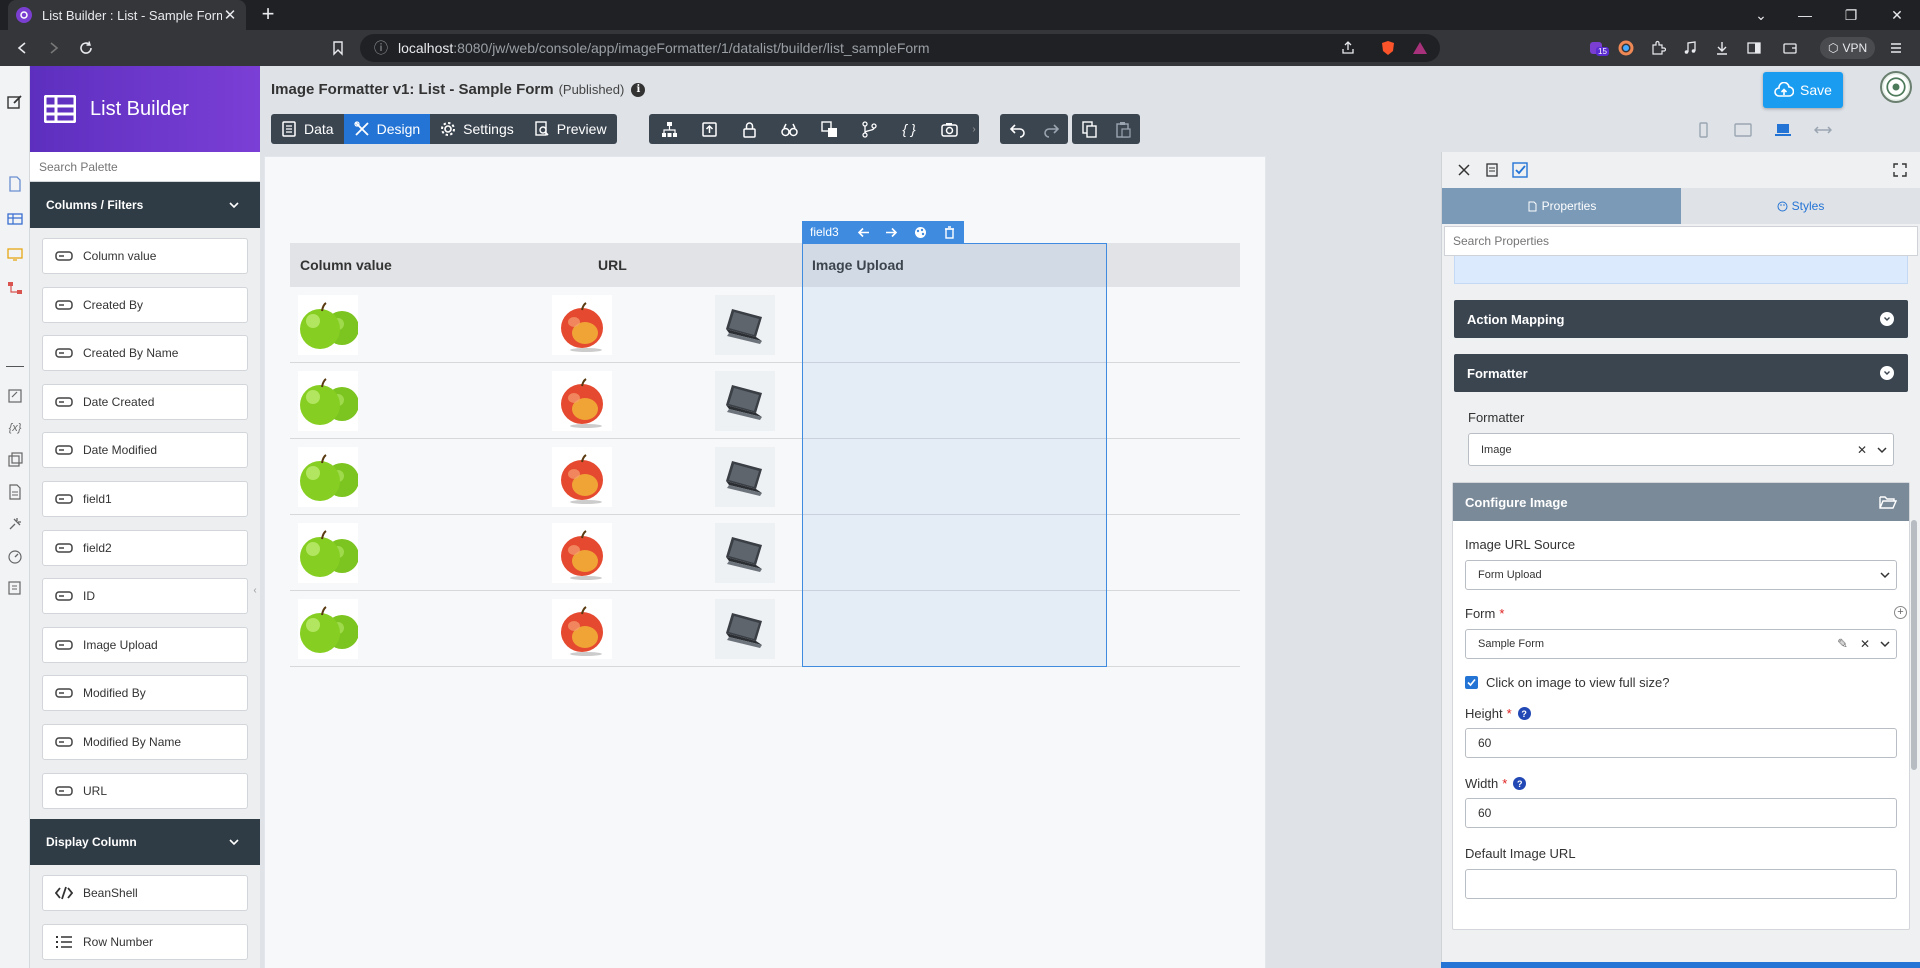  Describe the element at coordinates (1561, 206) in the screenshot. I see `tab-properties: Properties` at that location.